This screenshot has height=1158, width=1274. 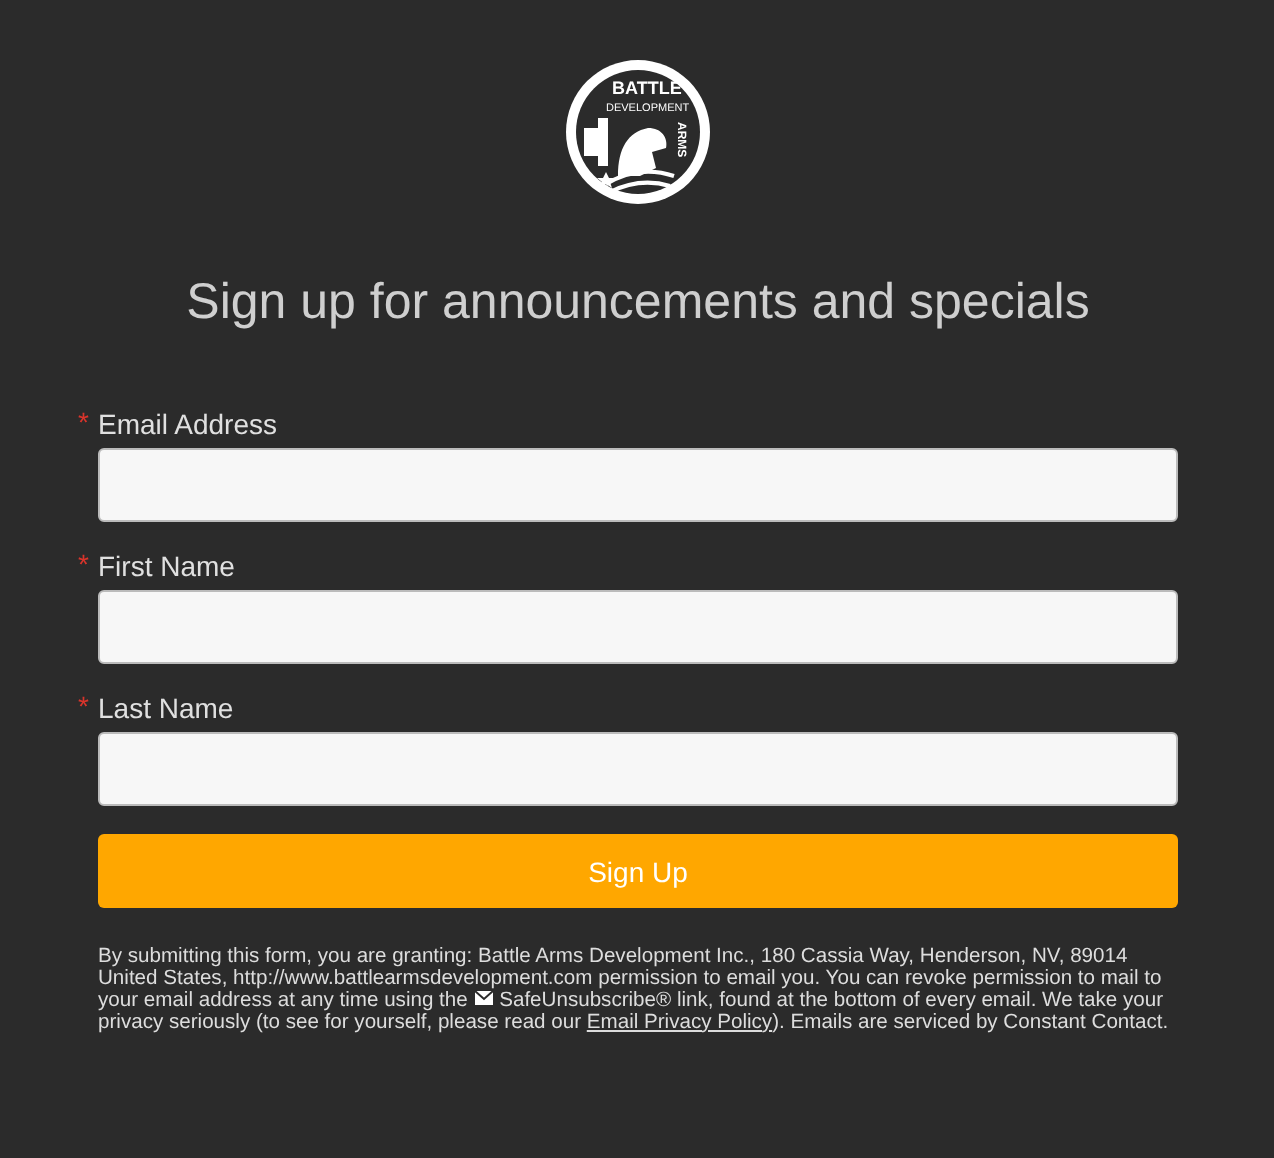 I want to click on consent-disclaimer: By submitting this form, you are granting: Battle Arms Development Inc., 180 Cassia Way, Henderson, NV, 89014 United States, http://www.battlearmsdevelopment.com permission to email you. You can revoke permission to mail to your email address at any time using the SafeUnsubscribe® link, found at the bottom of every email. We take your privacy seriously (to see for yourself, please read our Email Privacy Policy). Emails are serviced by Constant Contact., so click(x=634, y=991).